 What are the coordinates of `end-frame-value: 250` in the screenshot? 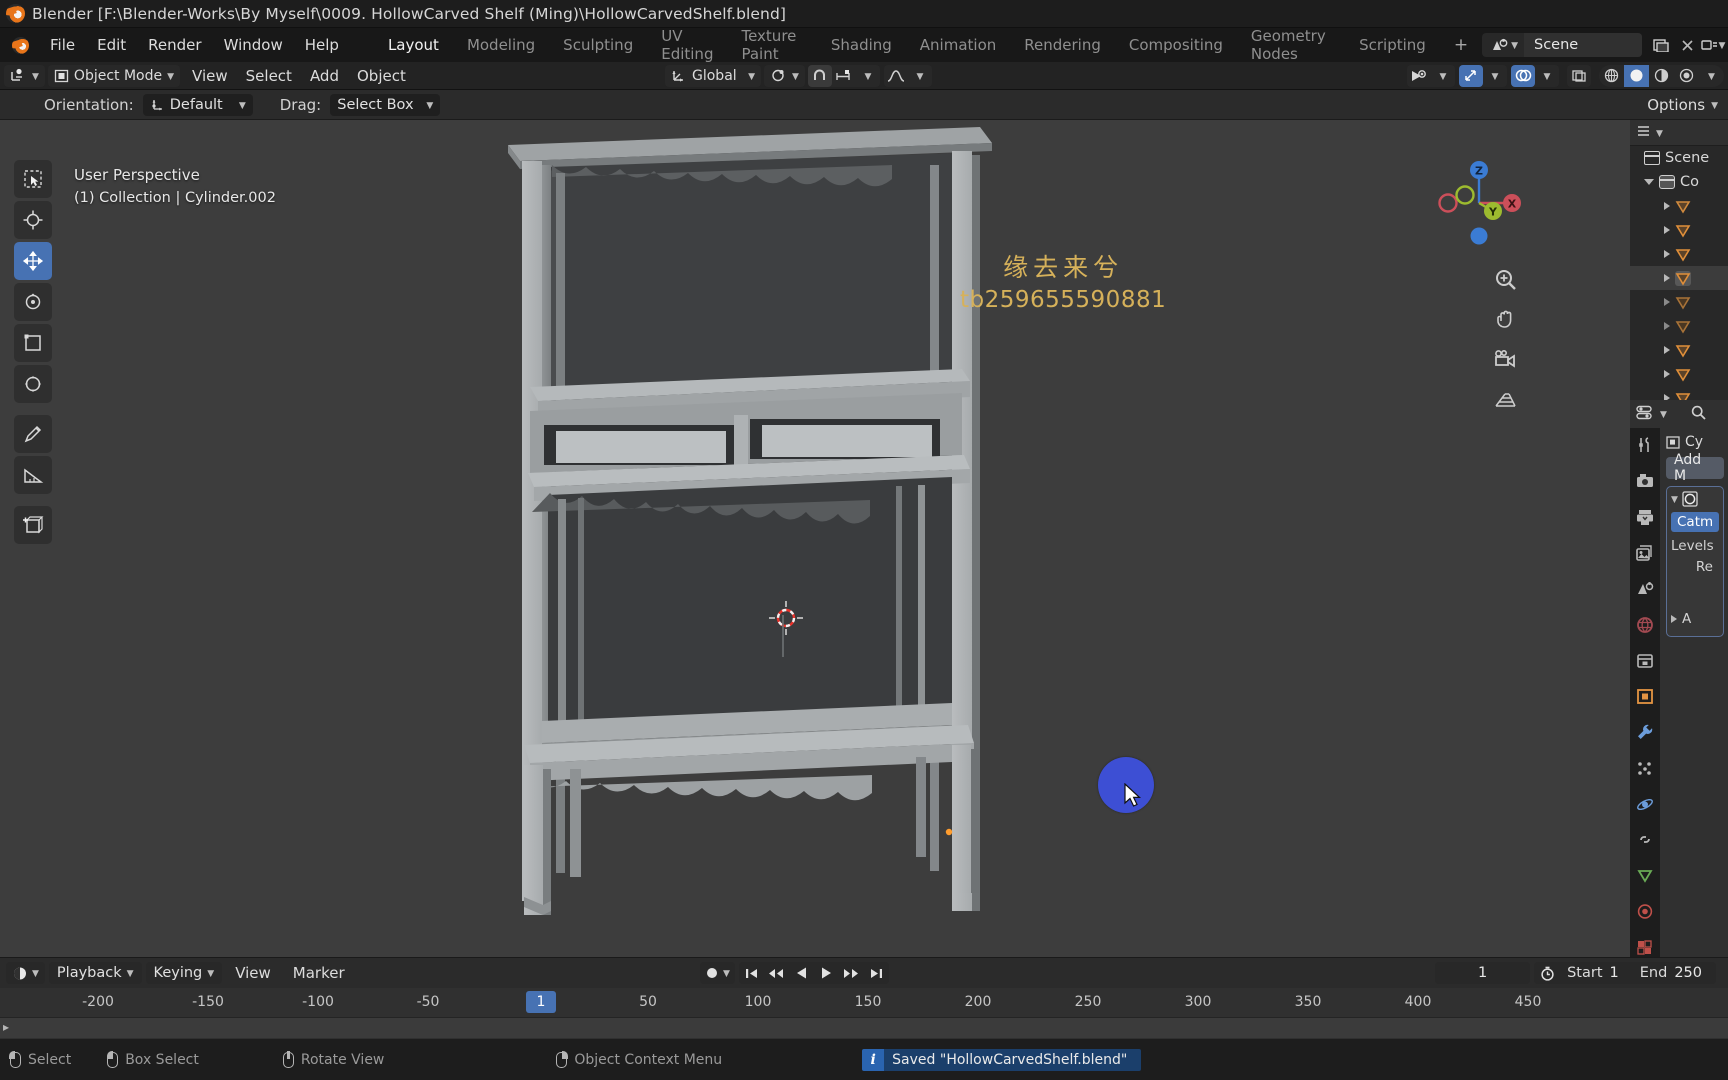 It's located at (1695, 973).